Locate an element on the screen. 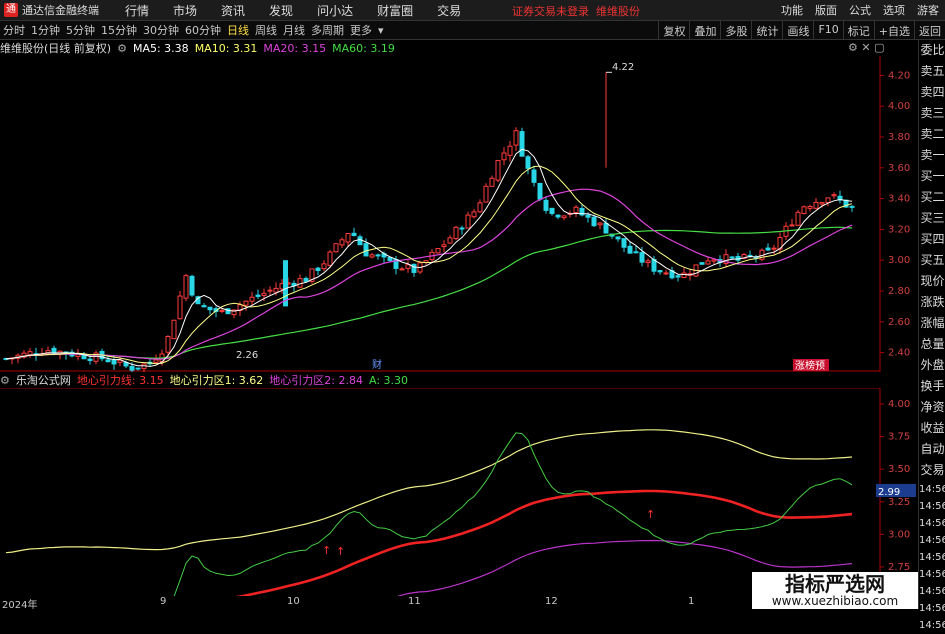 Image resolution: width=945 pixels, height=634 pixels. tool-back-button: 返回 is located at coordinates (929, 30).